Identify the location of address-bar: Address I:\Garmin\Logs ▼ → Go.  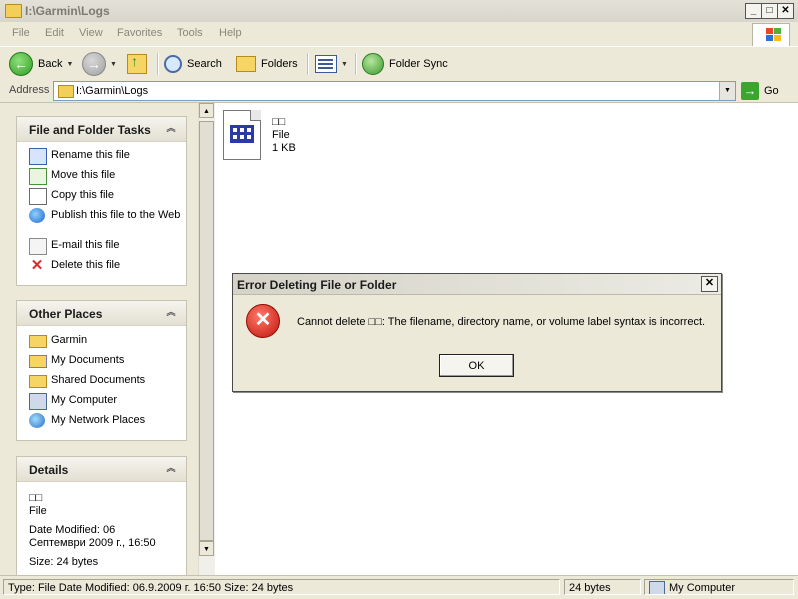
(399, 91).